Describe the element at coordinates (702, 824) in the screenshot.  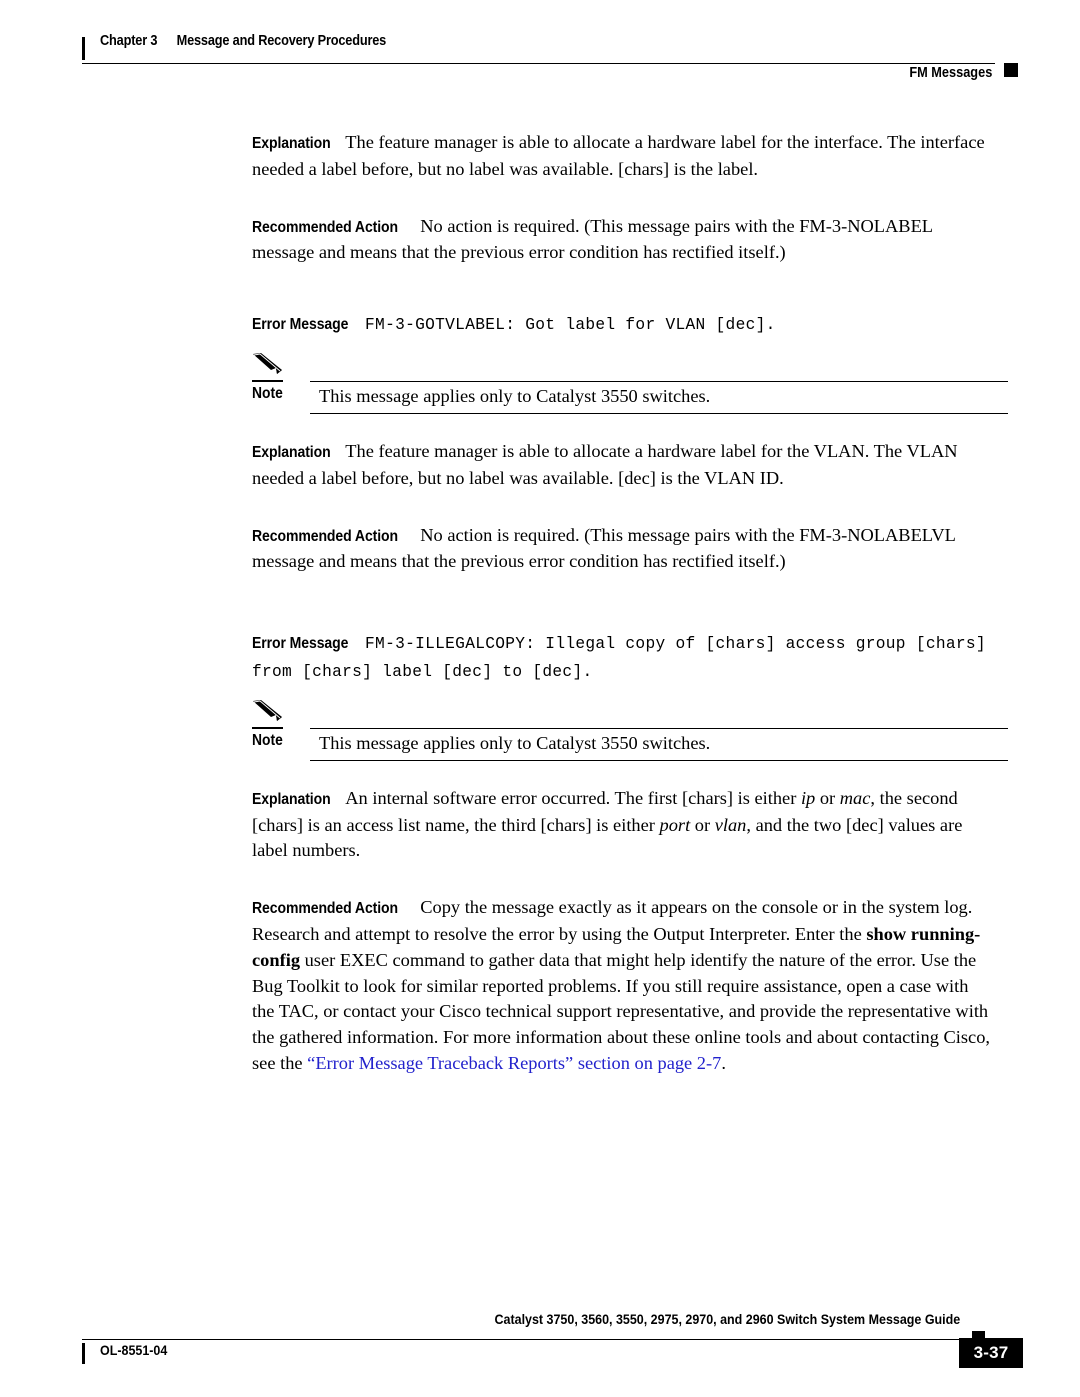
I see `explanation-text-3d: or` at that location.